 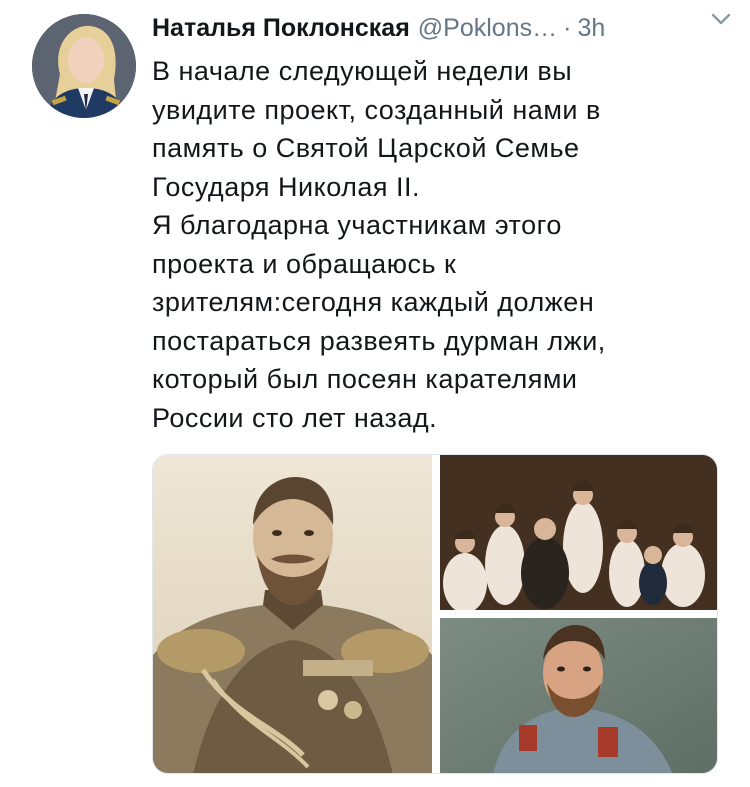 What do you see at coordinates (721, 19) in the screenshot?
I see `chevron-down-icon` at bounding box center [721, 19].